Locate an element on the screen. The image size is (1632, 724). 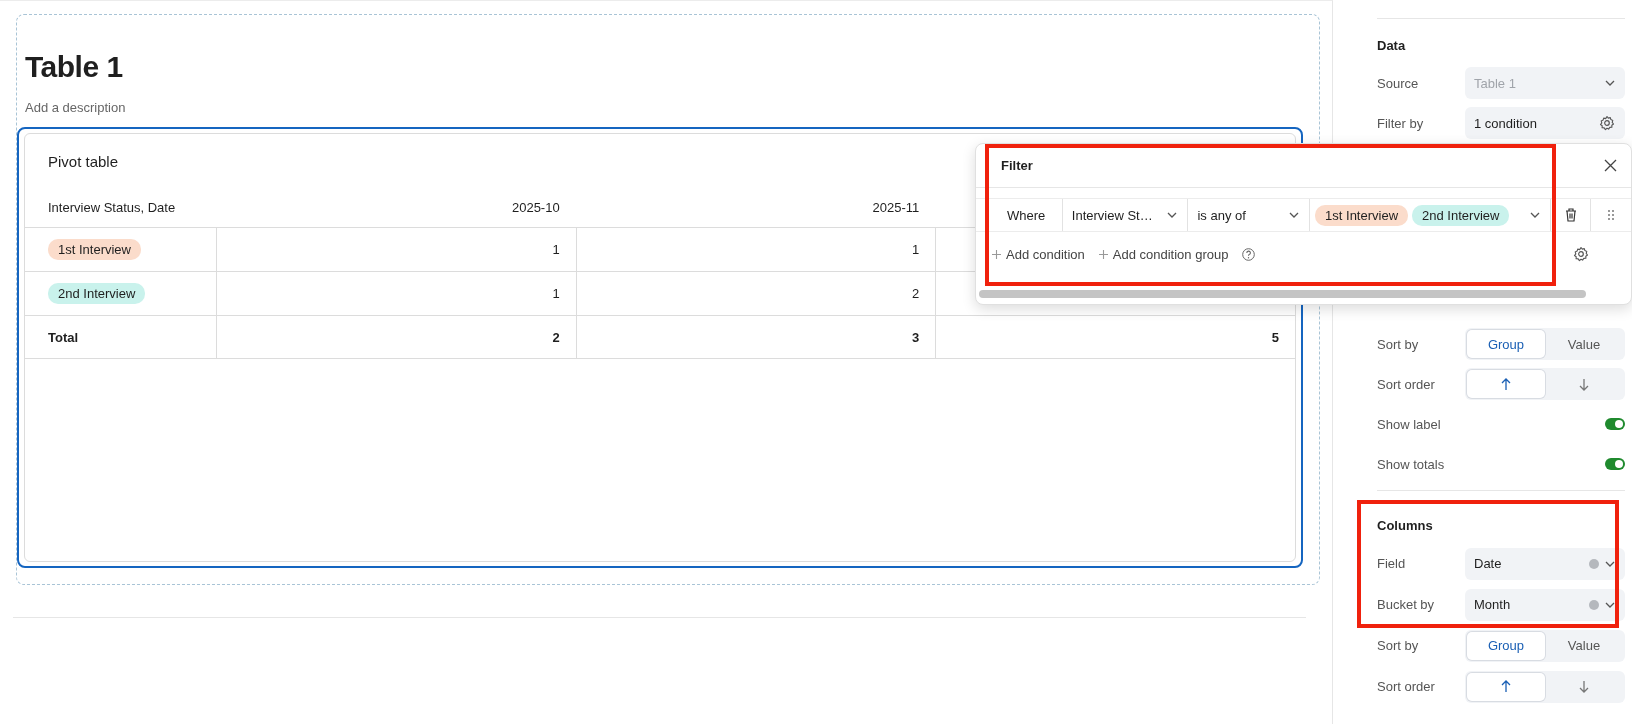
filter-button: 1 condition is located at coordinates (1545, 123).